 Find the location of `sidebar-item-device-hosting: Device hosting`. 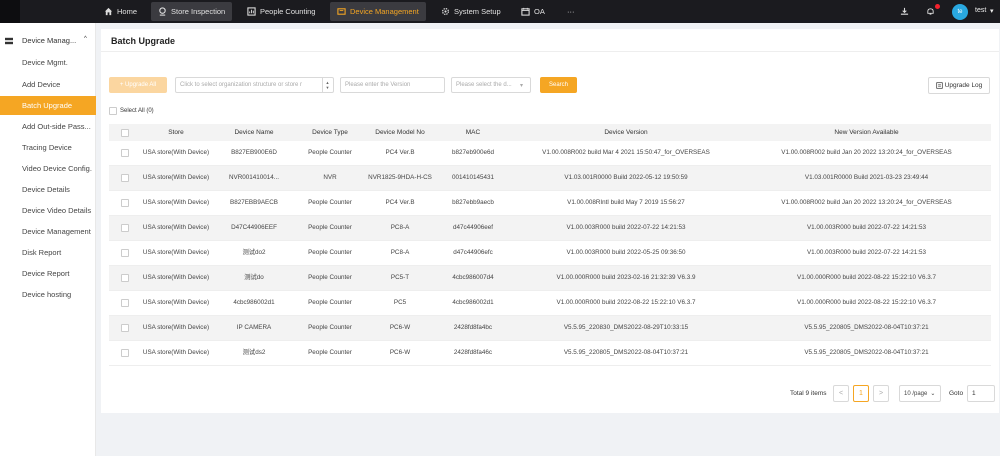

sidebar-item-device-hosting: Device hosting is located at coordinates (48, 294).